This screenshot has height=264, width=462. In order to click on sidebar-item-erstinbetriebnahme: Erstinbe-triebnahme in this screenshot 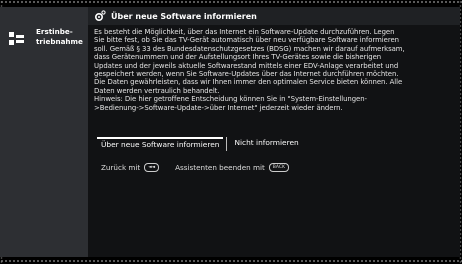, I will do `click(45, 40)`.